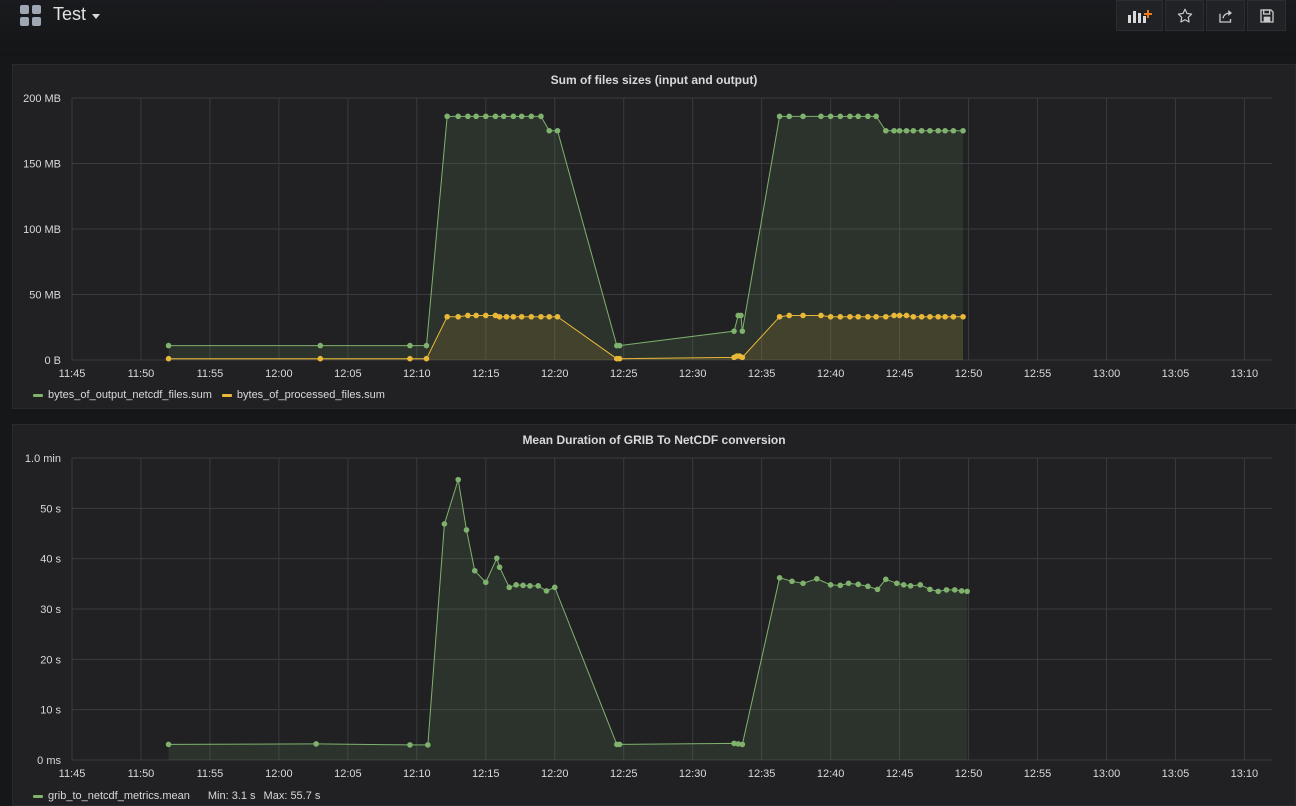  Describe the element at coordinates (303, 395) in the screenshot. I see `legend-item-processed: bytes_of_processed_files.sum` at that location.